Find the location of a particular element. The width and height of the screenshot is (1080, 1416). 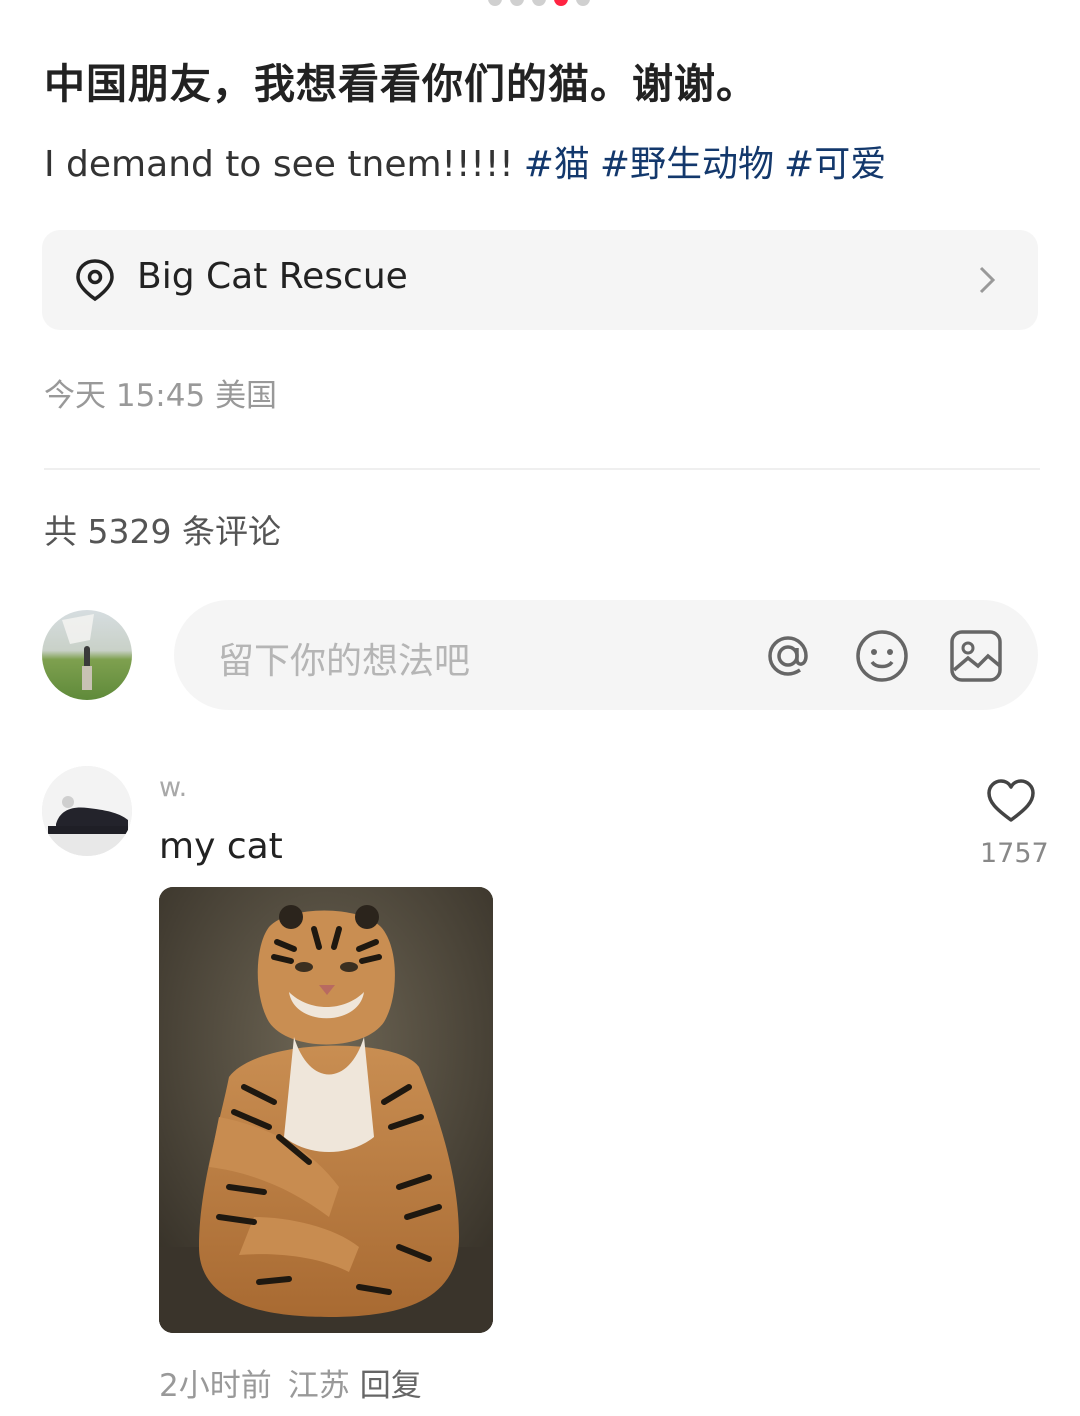

carousel-indicator is located at coordinates (539, 3).